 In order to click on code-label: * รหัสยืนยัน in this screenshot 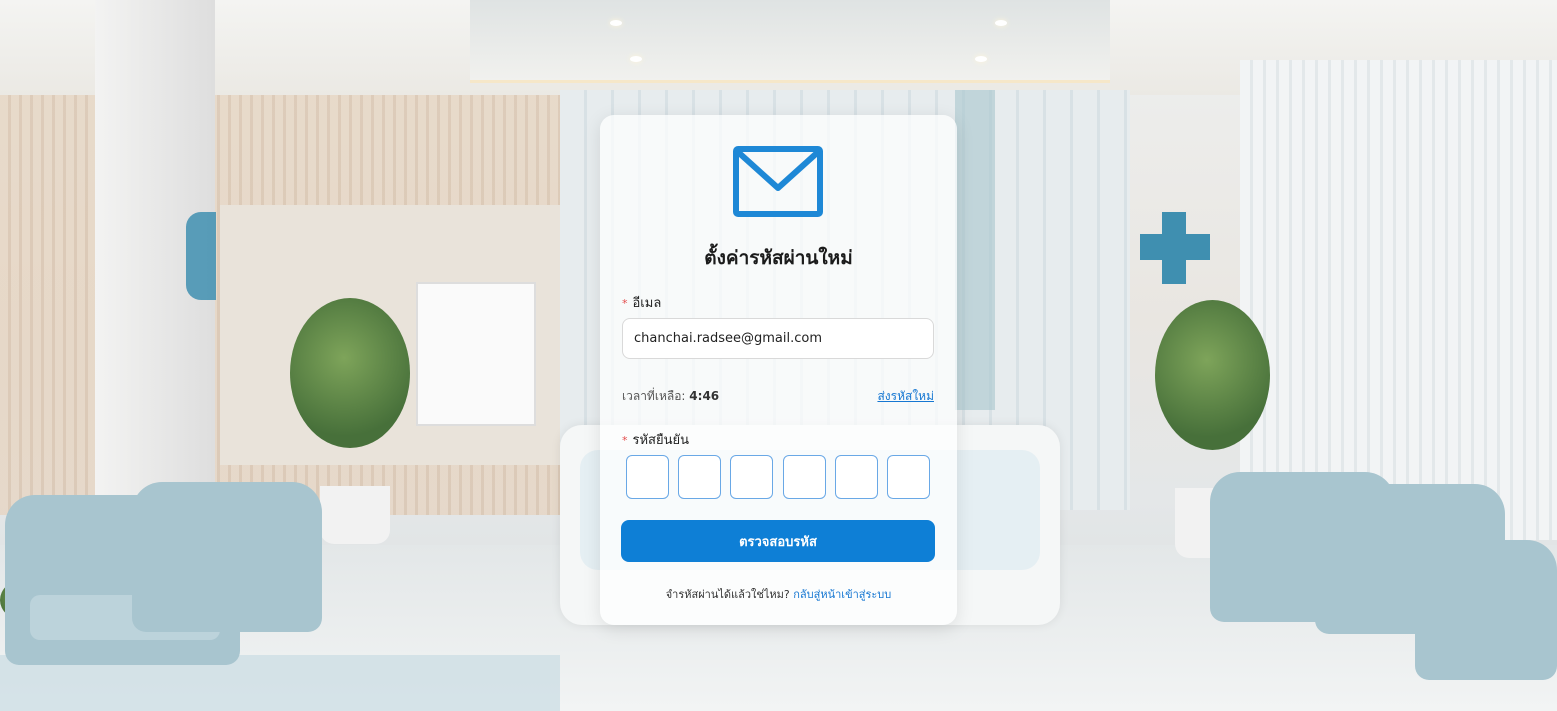, I will do `click(655, 439)`.